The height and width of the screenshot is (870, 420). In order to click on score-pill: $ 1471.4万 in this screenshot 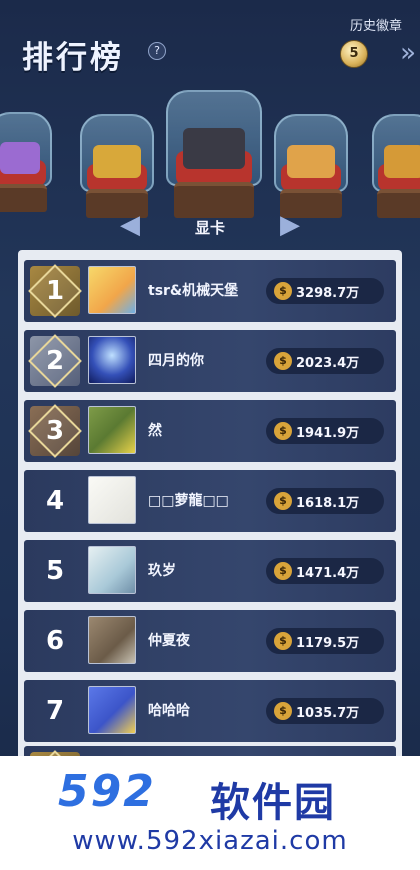, I will do `click(325, 571)`.